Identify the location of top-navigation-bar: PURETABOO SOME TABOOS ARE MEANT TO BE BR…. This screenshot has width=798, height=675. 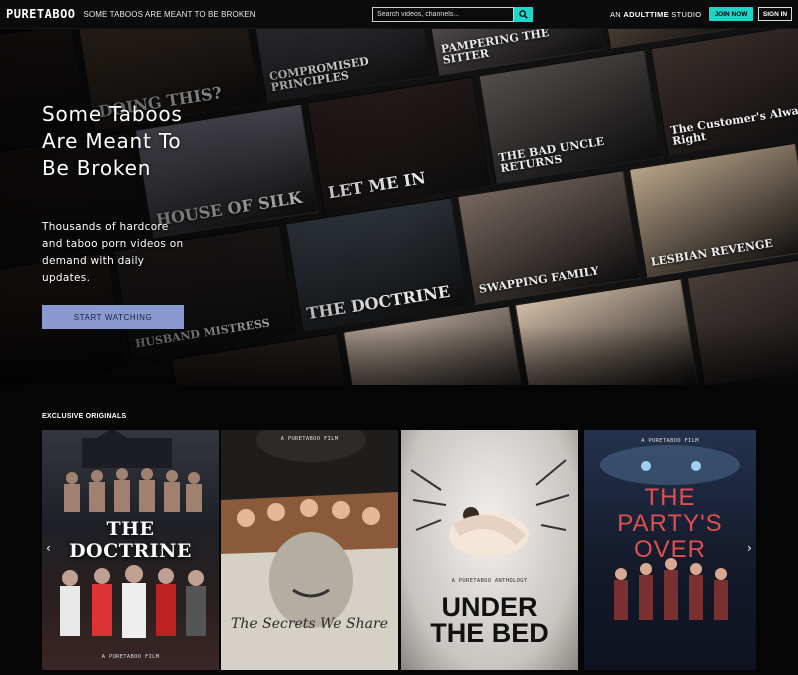
(399, 14).